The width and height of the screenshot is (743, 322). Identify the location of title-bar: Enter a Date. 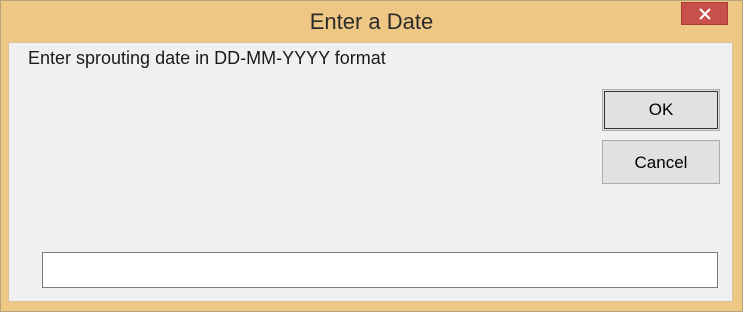
(371, 22).